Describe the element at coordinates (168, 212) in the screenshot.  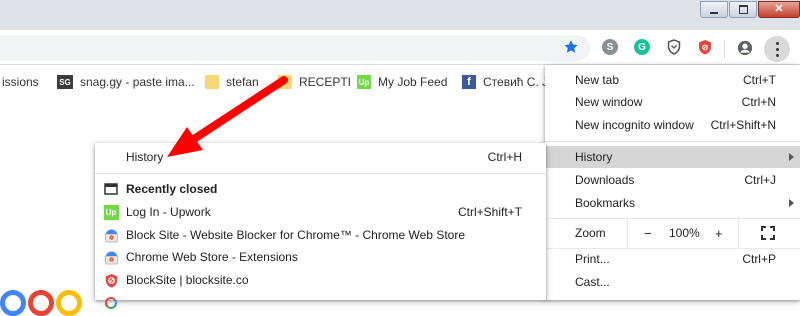
I see `menu-label: Log In - Upwork` at that location.